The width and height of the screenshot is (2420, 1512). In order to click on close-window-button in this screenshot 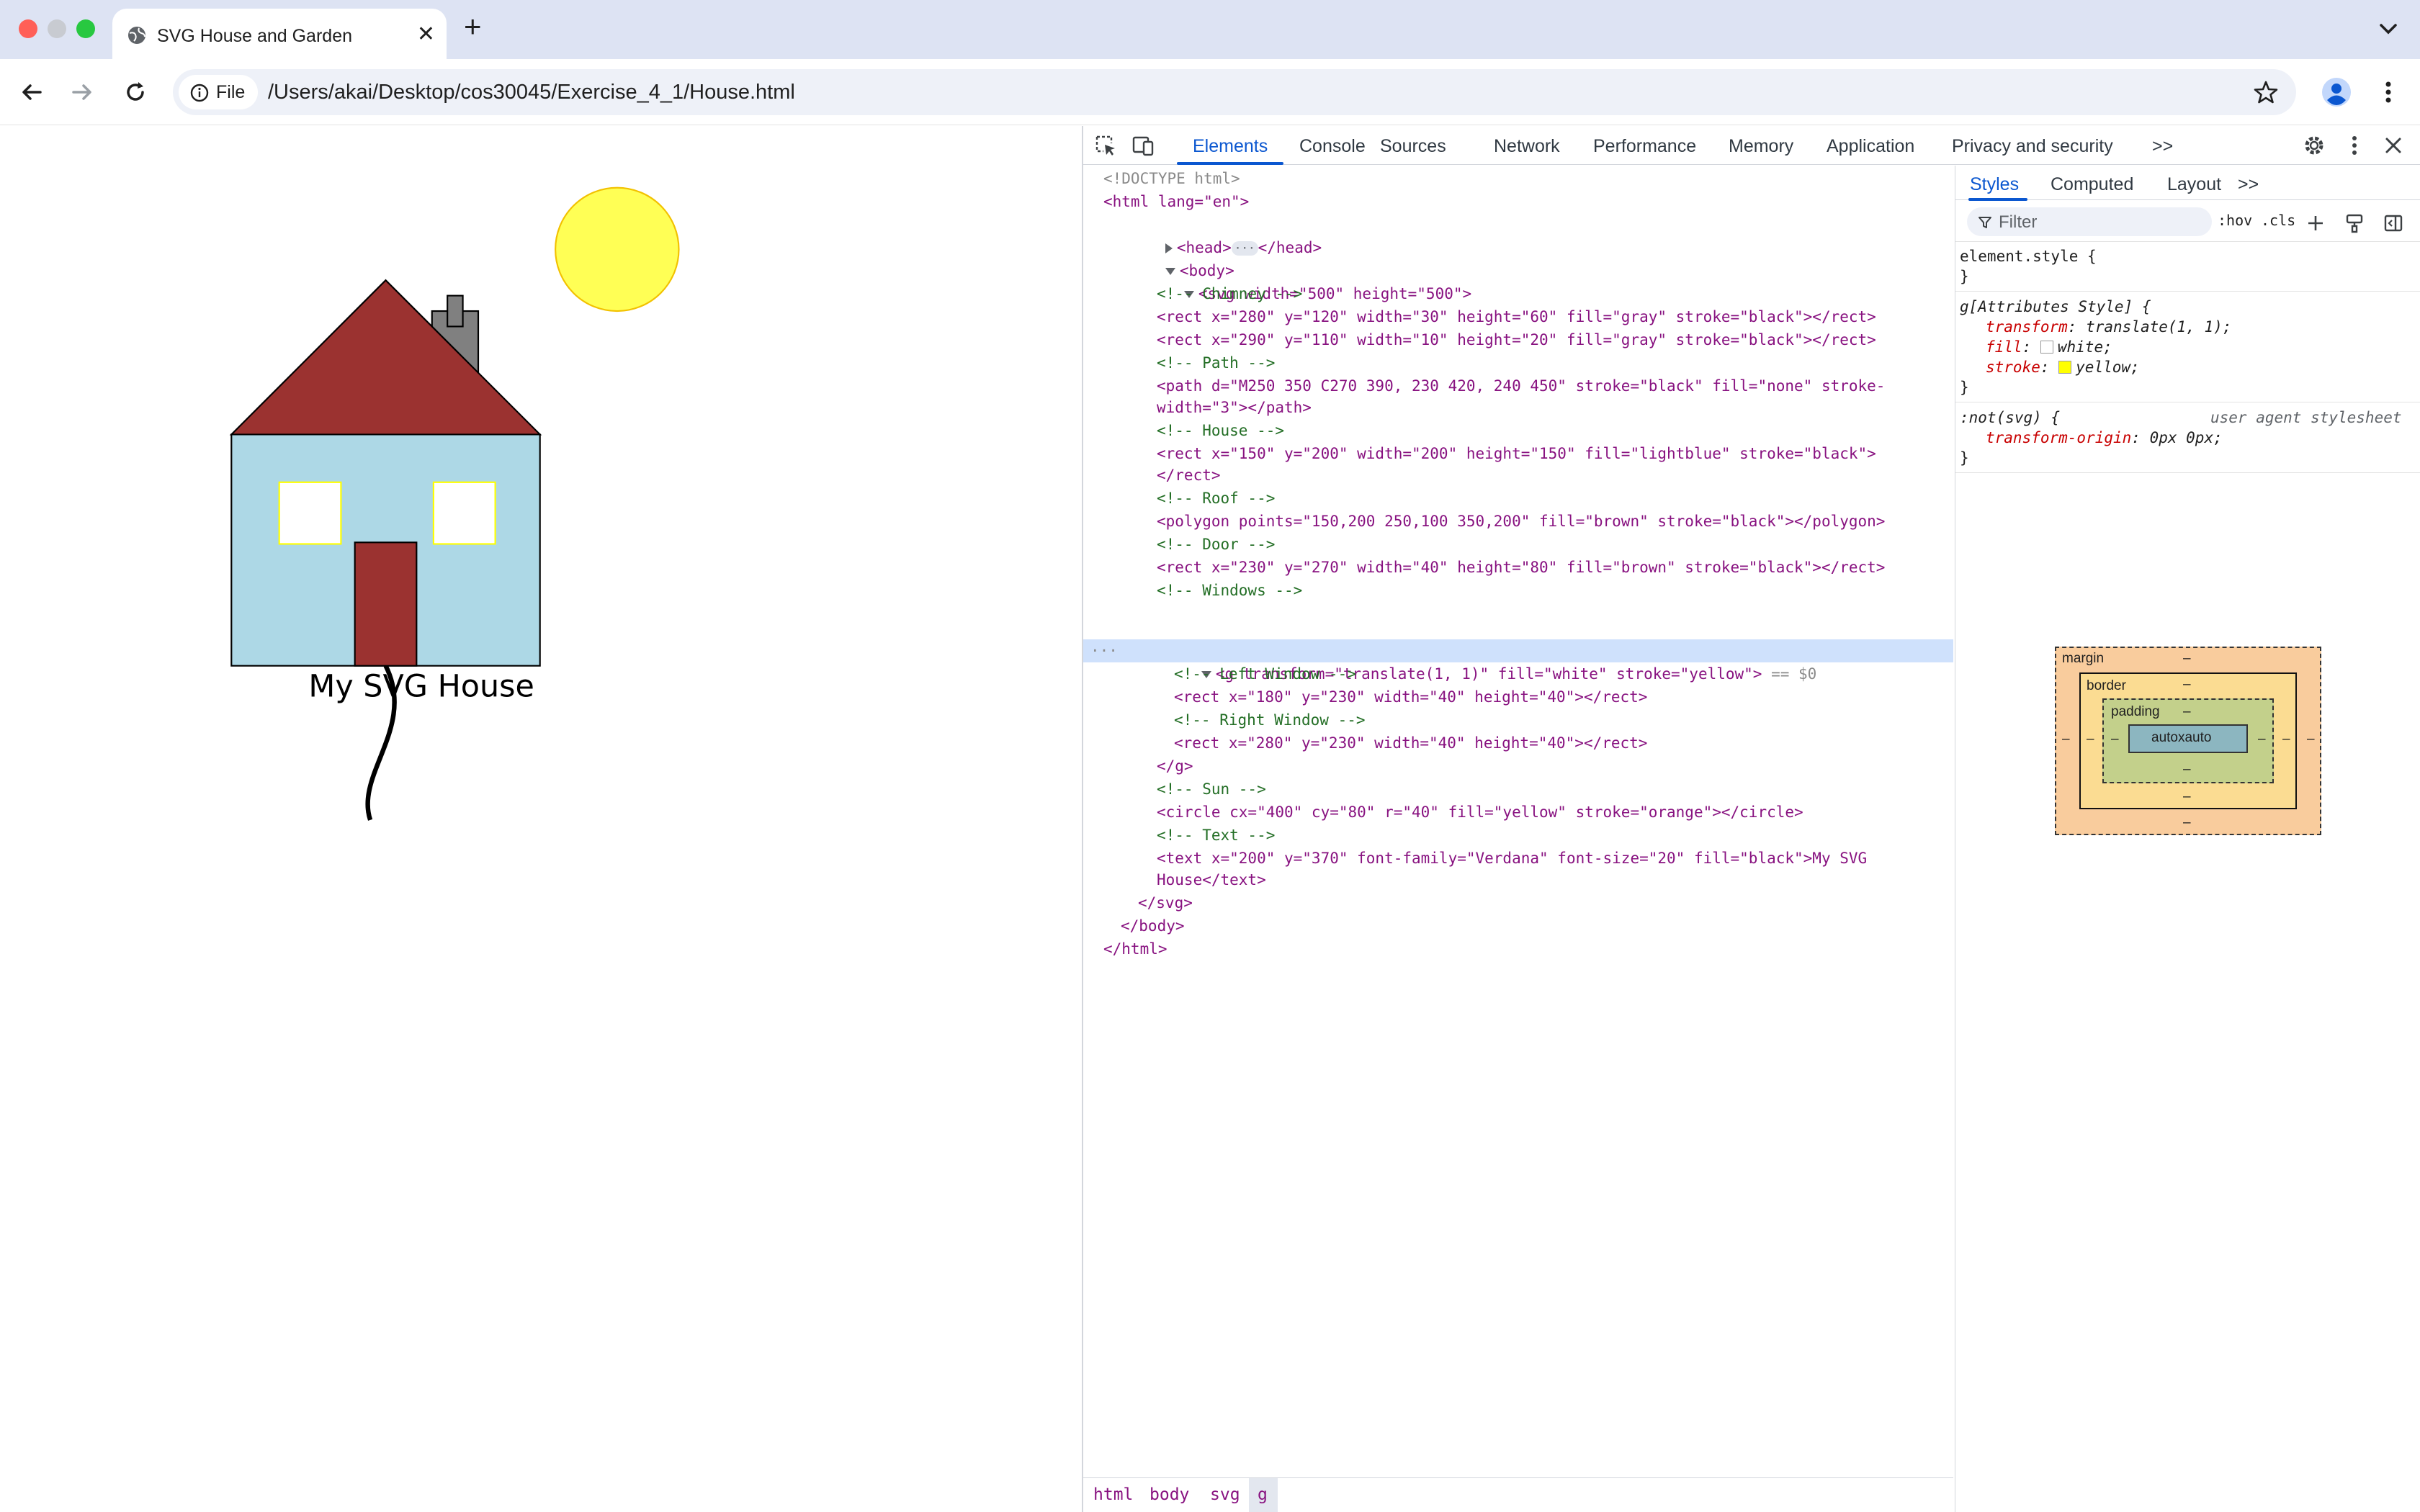, I will do `click(28, 28)`.